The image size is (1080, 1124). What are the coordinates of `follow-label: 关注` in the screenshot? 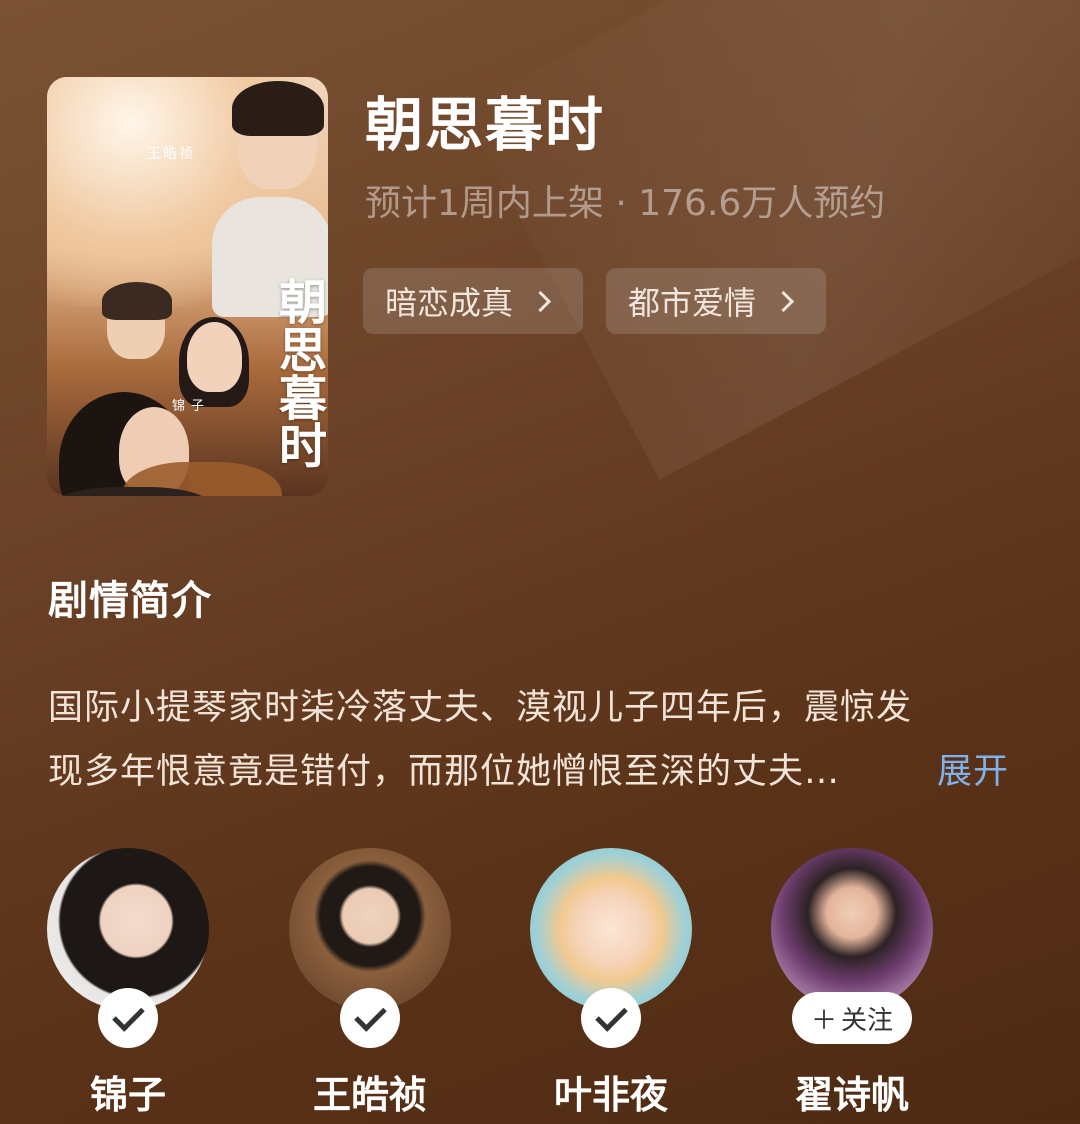 It's located at (867, 1020).